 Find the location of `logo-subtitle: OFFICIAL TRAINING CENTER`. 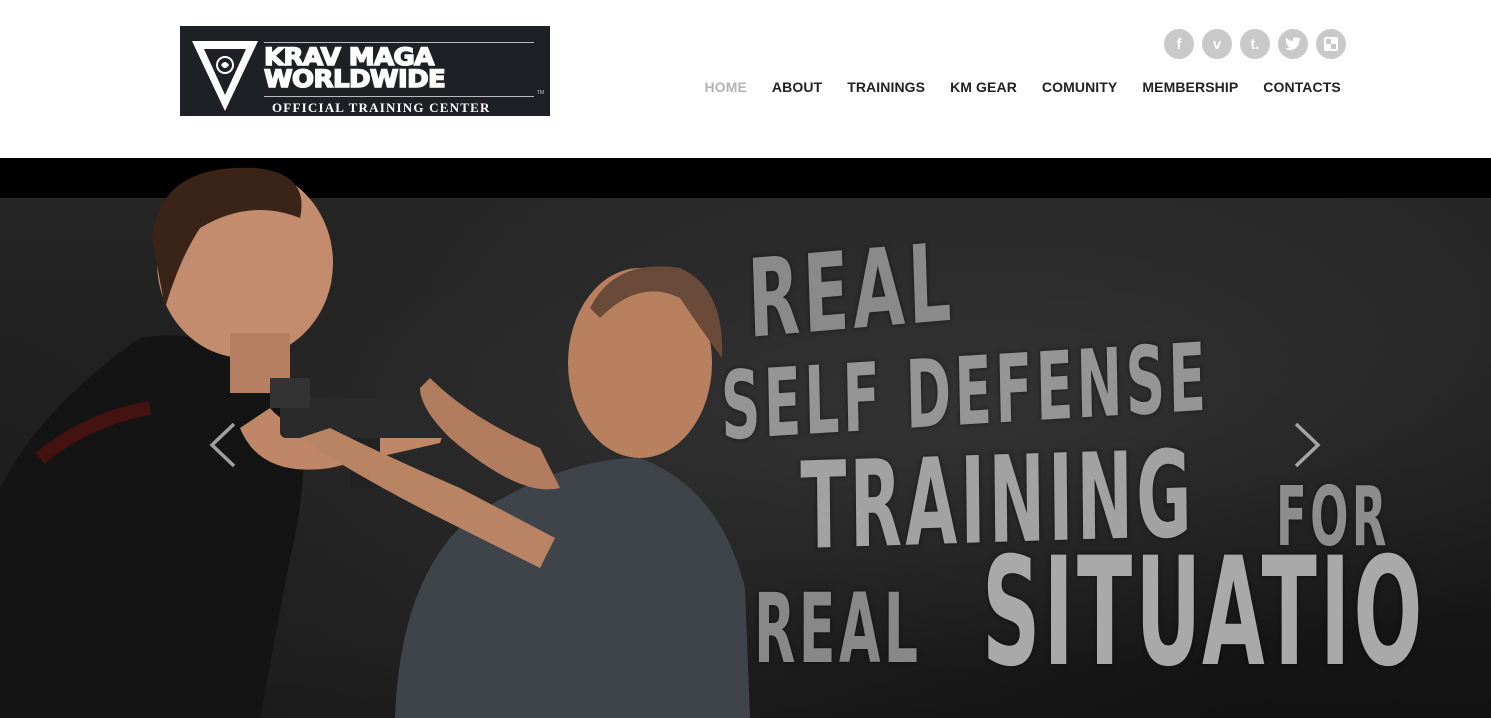

logo-subtitle: OFFICIAL TRAINING CENTER is located at coordinates (381, 107).